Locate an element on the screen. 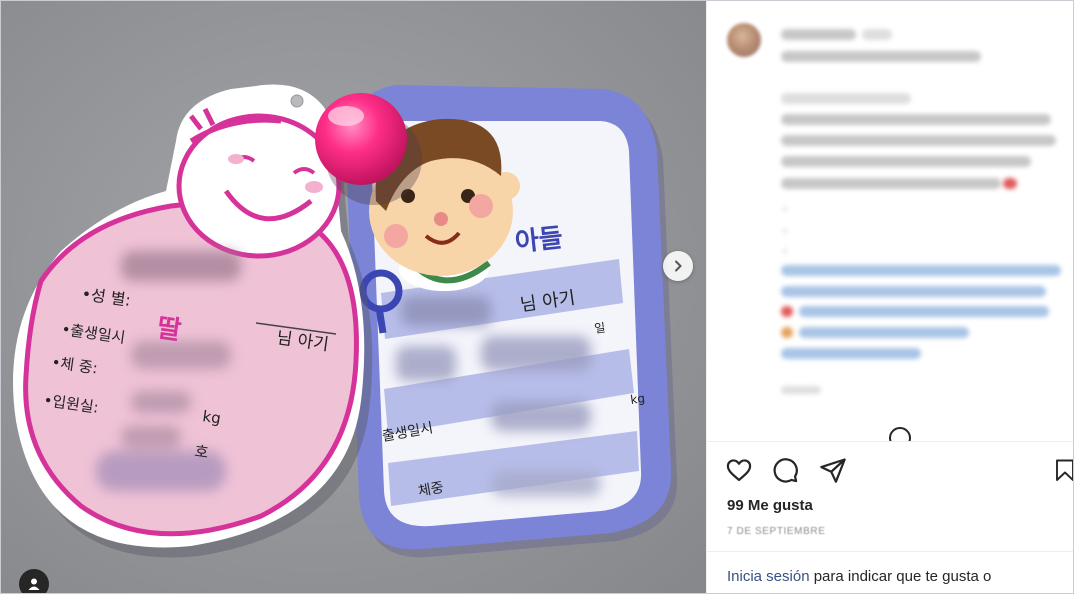 This screenshot has width=1074, height=594. pink-kg: kg is located at coordinates (211, 417).